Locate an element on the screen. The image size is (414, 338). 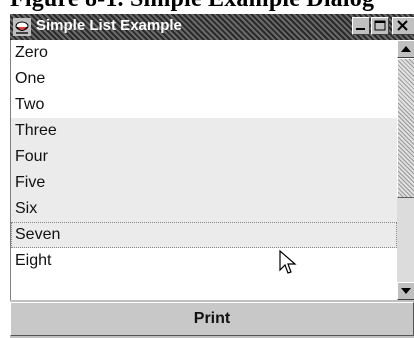
list-item: Six is located at coordinates (204, 209).